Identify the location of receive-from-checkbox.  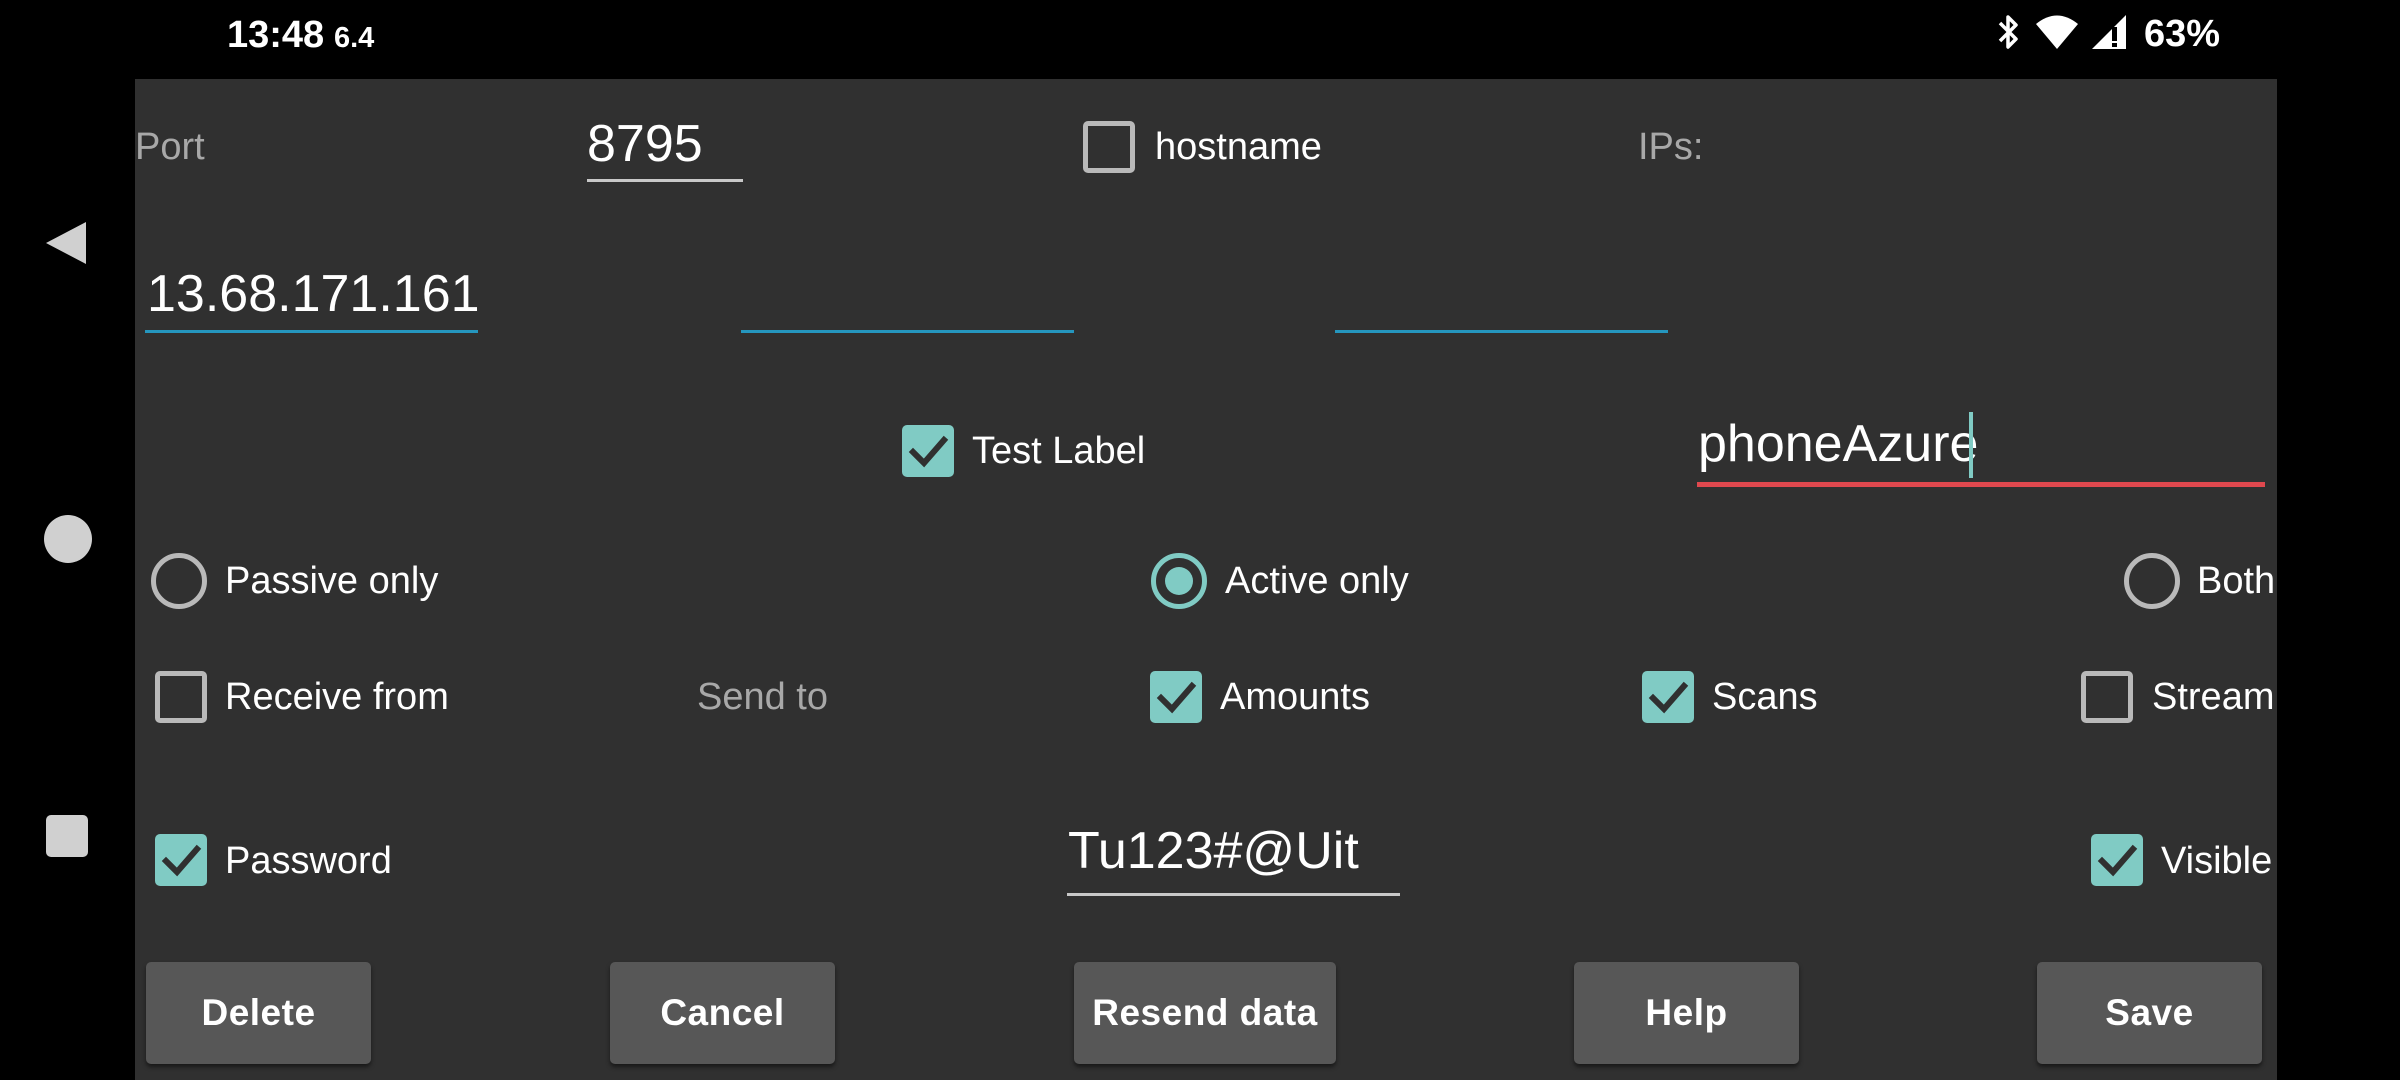
(181, 697).